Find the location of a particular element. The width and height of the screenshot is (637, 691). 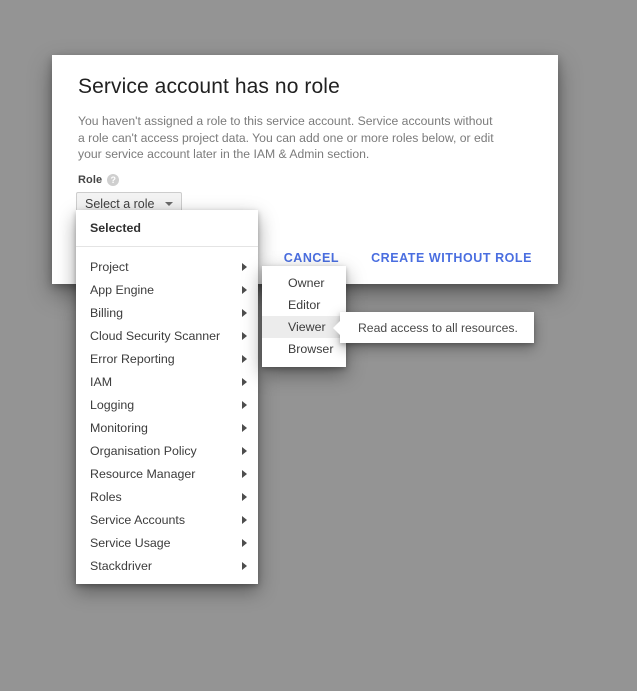

menu-item-label: Organisation Policy is located at coordinates (143, 450).